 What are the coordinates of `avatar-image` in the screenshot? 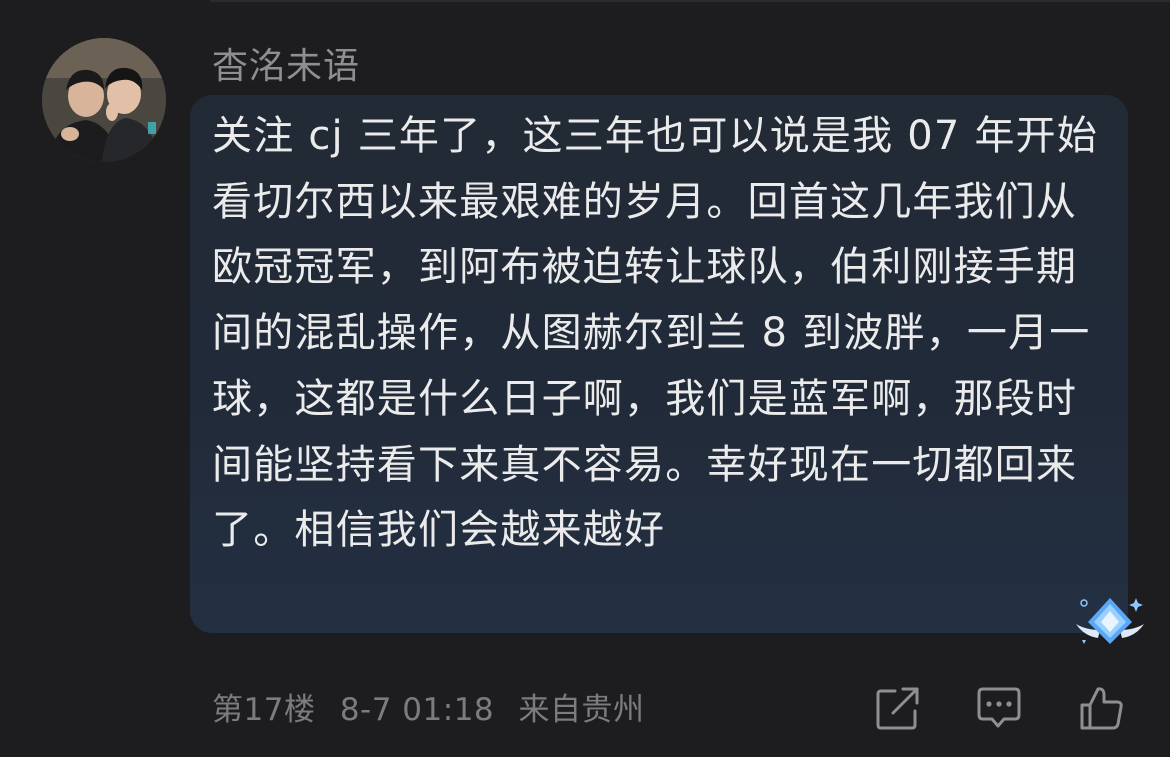 It's located at (104, 100).